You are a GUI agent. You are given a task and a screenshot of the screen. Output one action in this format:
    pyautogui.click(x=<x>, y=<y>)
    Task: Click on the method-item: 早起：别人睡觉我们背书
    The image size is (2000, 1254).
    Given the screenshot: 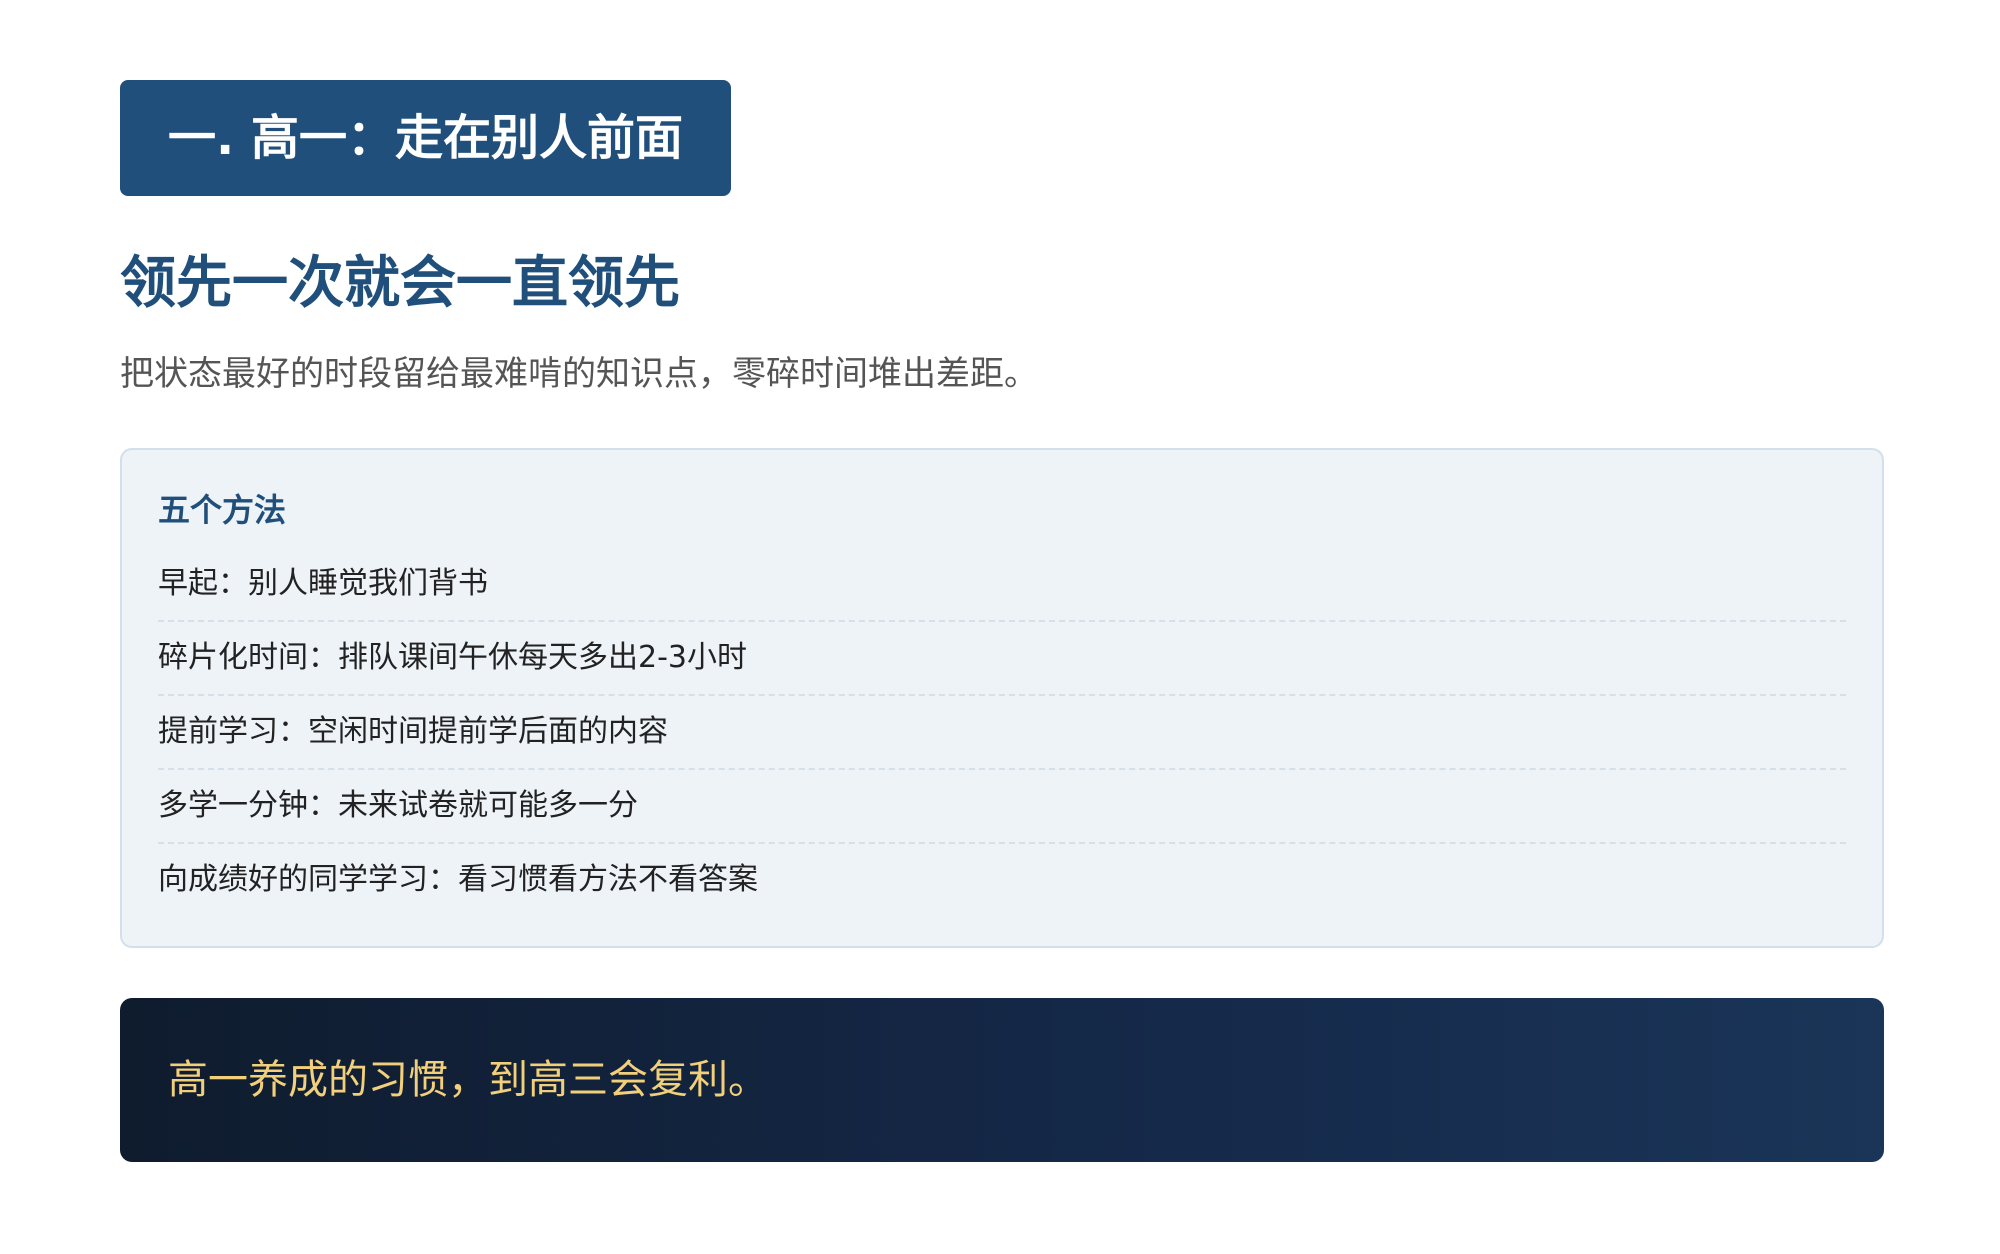 What is the action you would take?
    pyautogui.click(x=1002, y=585)
    